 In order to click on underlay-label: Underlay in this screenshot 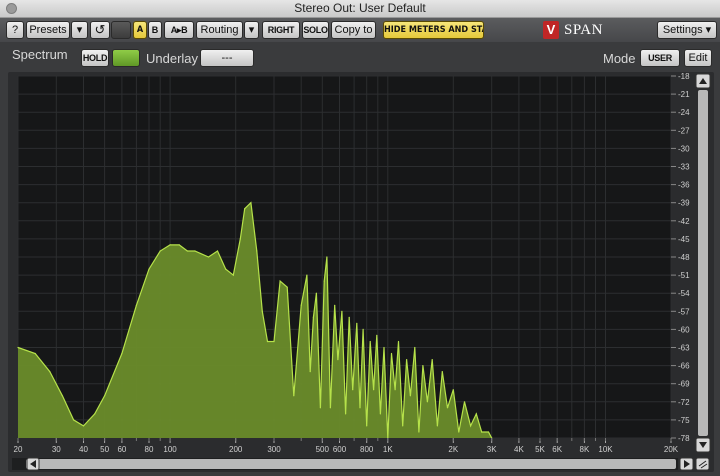, I will do `click(172, 58)`.